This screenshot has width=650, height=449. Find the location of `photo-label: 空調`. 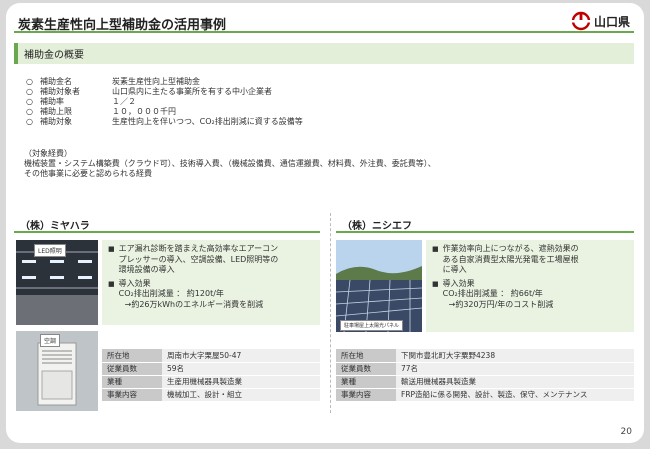

photo-label: 空調 is located at coordinates (50, 340).